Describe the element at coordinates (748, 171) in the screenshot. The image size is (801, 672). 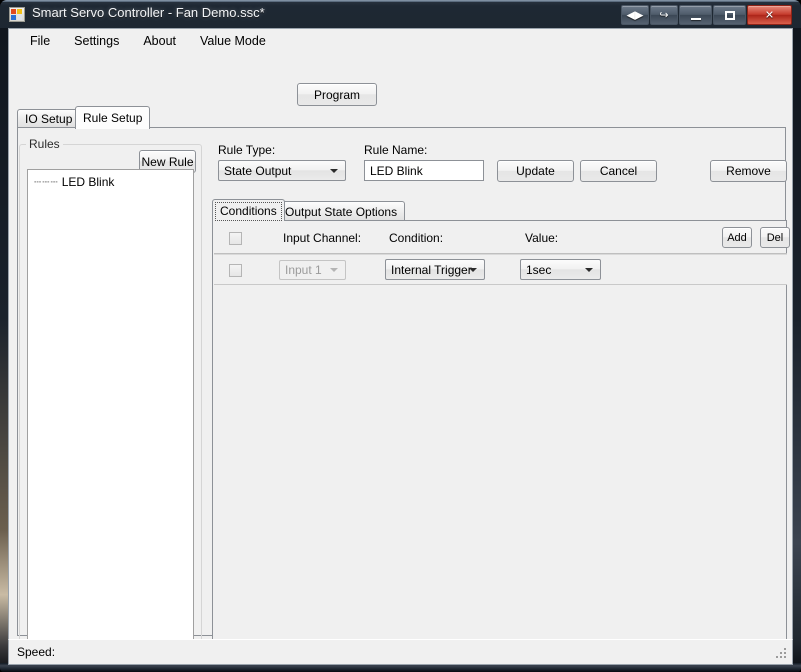
I see `remove-button: Remove` at that location.